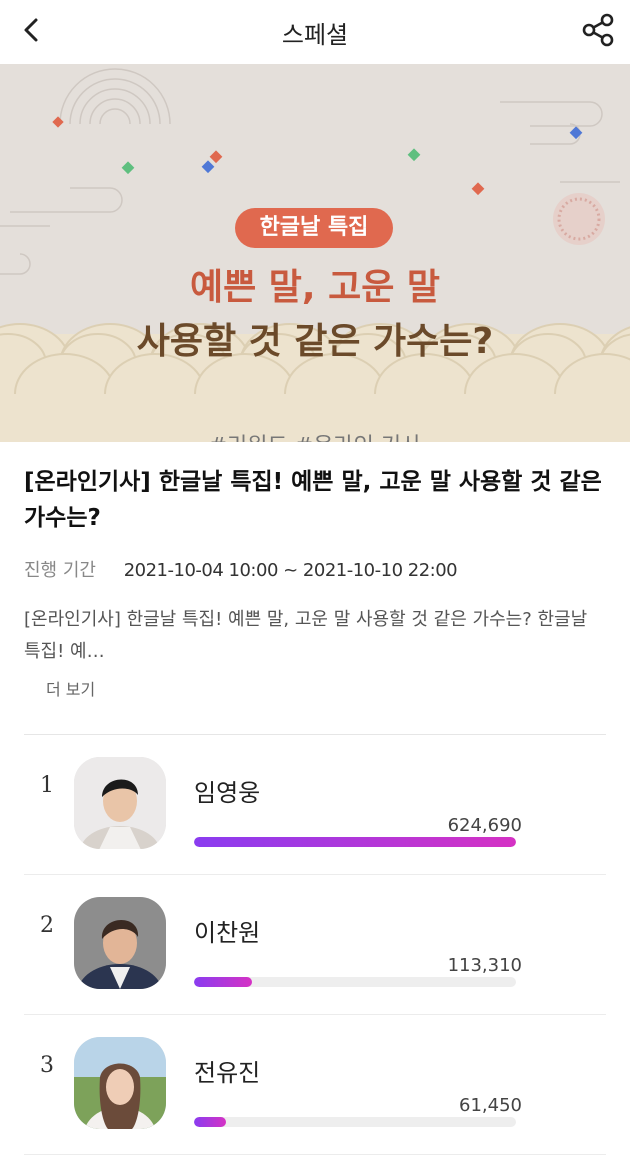 The image size is (630, 1170). I want to click on period-value: 2021-10-04 10:00 ~ 2021-10-10 22:00, so click(290, 570).